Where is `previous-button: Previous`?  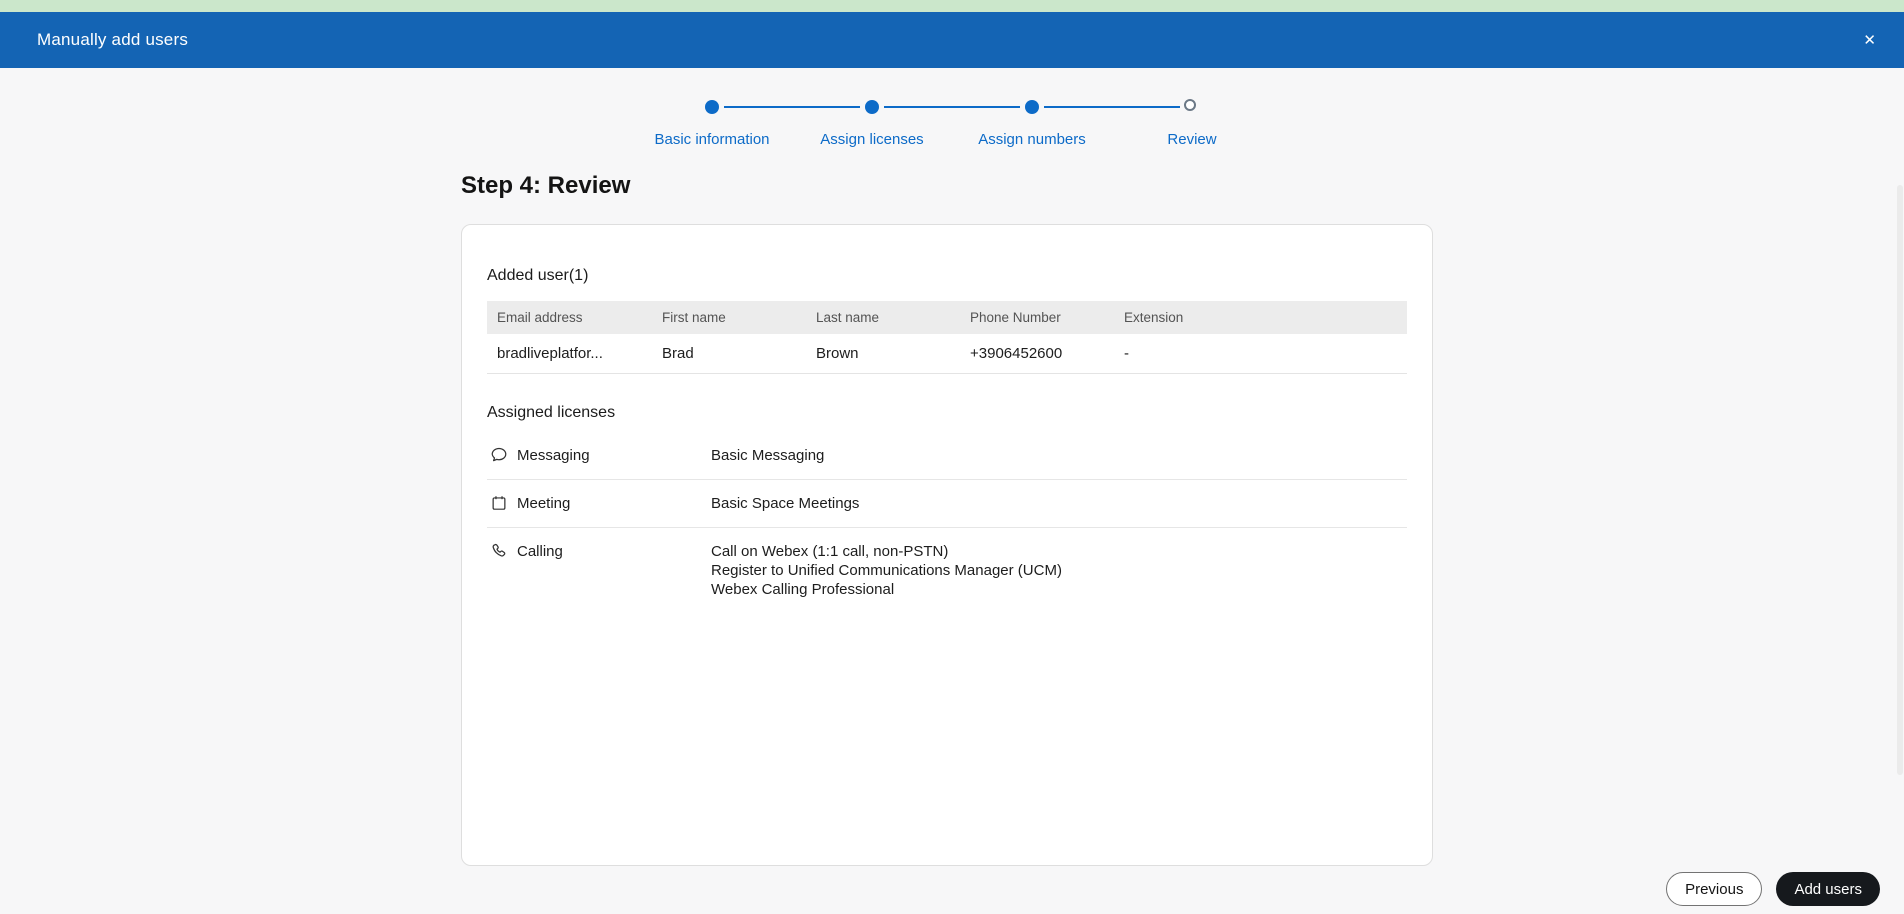 previous-button: Previous is located at coordinates (1714, 889).